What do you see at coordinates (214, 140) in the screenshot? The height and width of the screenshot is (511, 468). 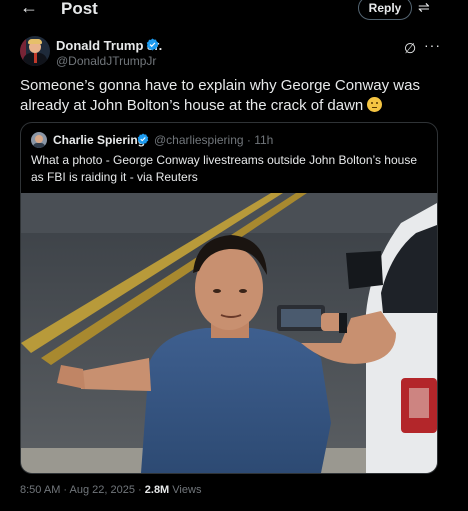 I see `quoted-handle-time: @charliespiering · 11h` at bounding box center [214, 140].